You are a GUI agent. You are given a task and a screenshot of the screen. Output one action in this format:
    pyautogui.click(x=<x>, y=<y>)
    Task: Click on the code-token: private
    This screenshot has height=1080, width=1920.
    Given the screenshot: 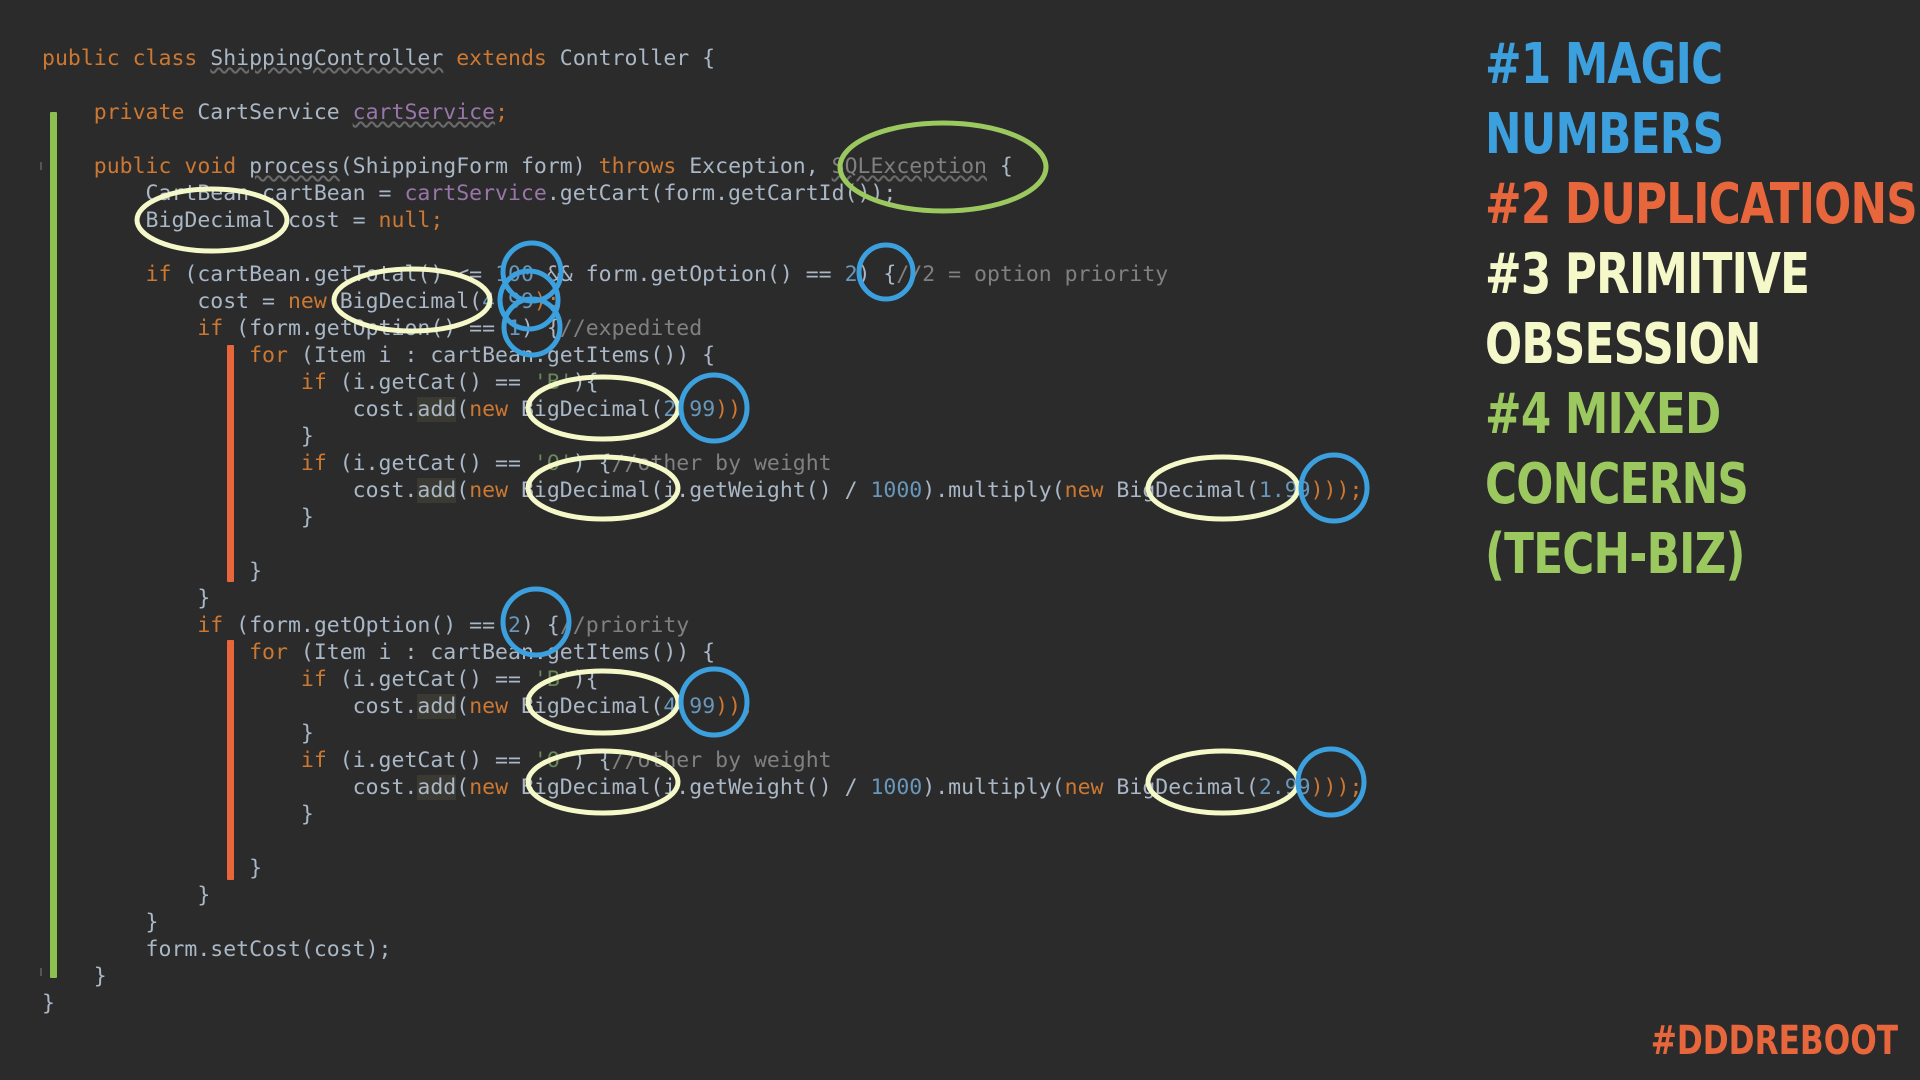 What is the action you would take?
    pyautogui.click(x=139, y=112)
    